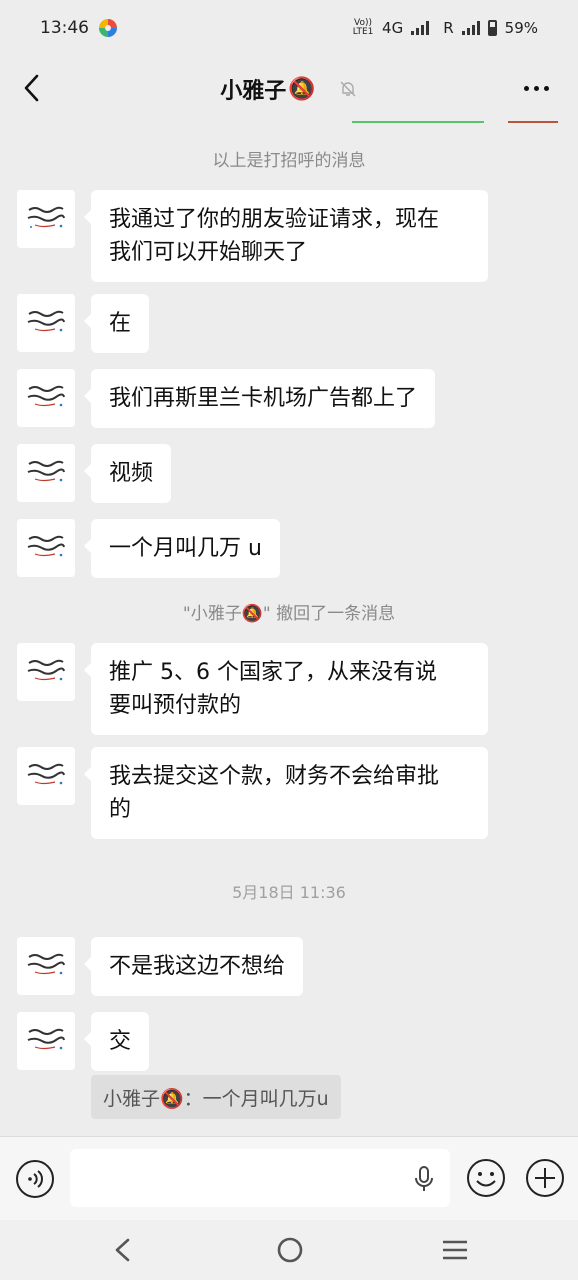 The width and height of the screenshot is (578, 1280). I want to click on chevron-left-icon, so click(31, 88).